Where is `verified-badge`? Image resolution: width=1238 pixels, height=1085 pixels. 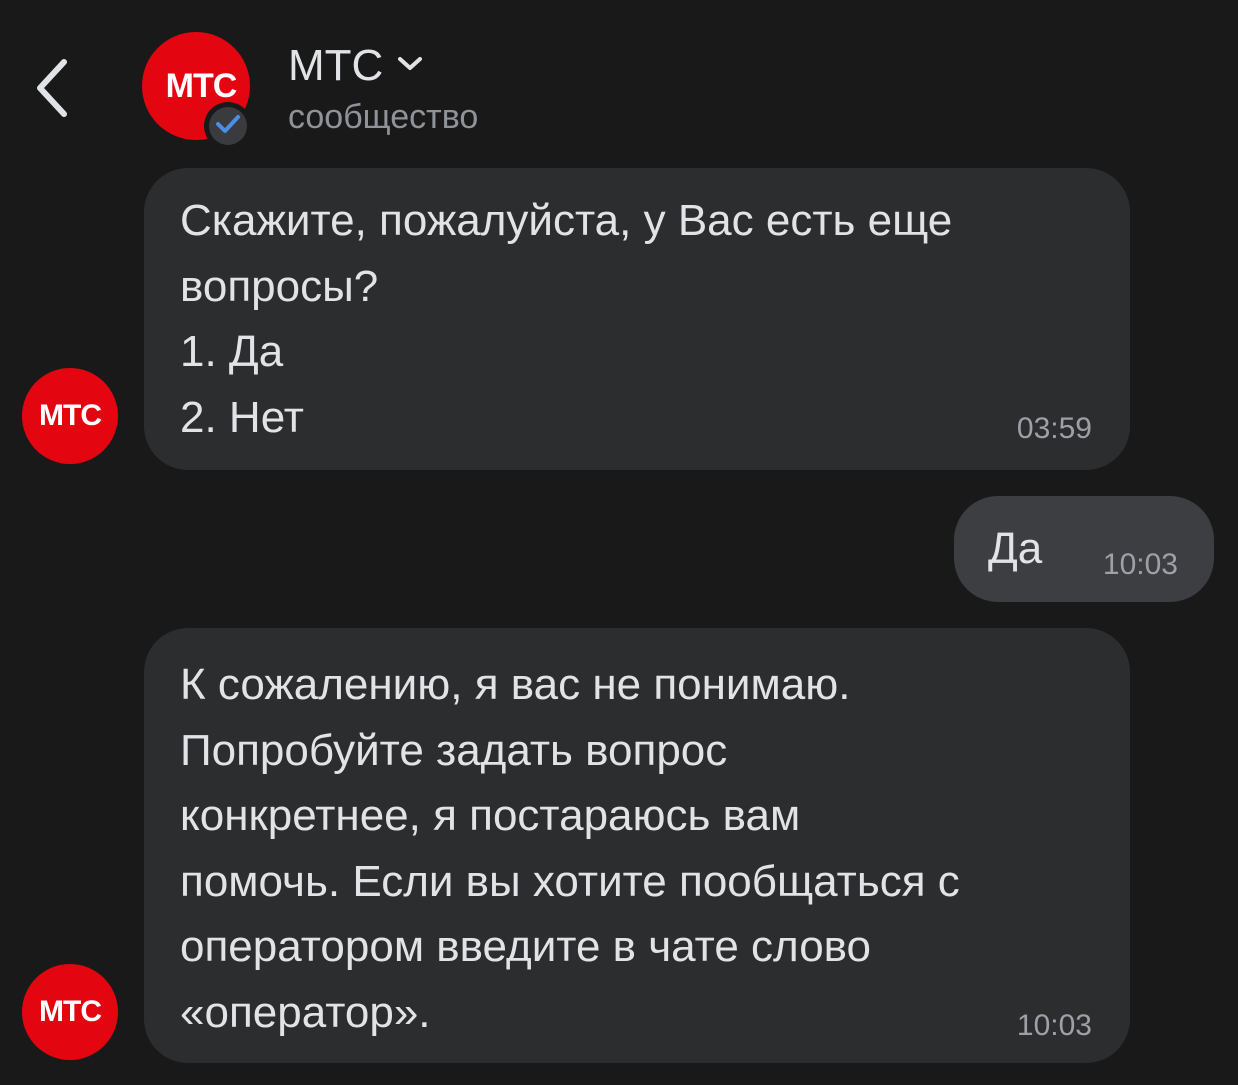 verified-badge is located at coordinates (228, 126).